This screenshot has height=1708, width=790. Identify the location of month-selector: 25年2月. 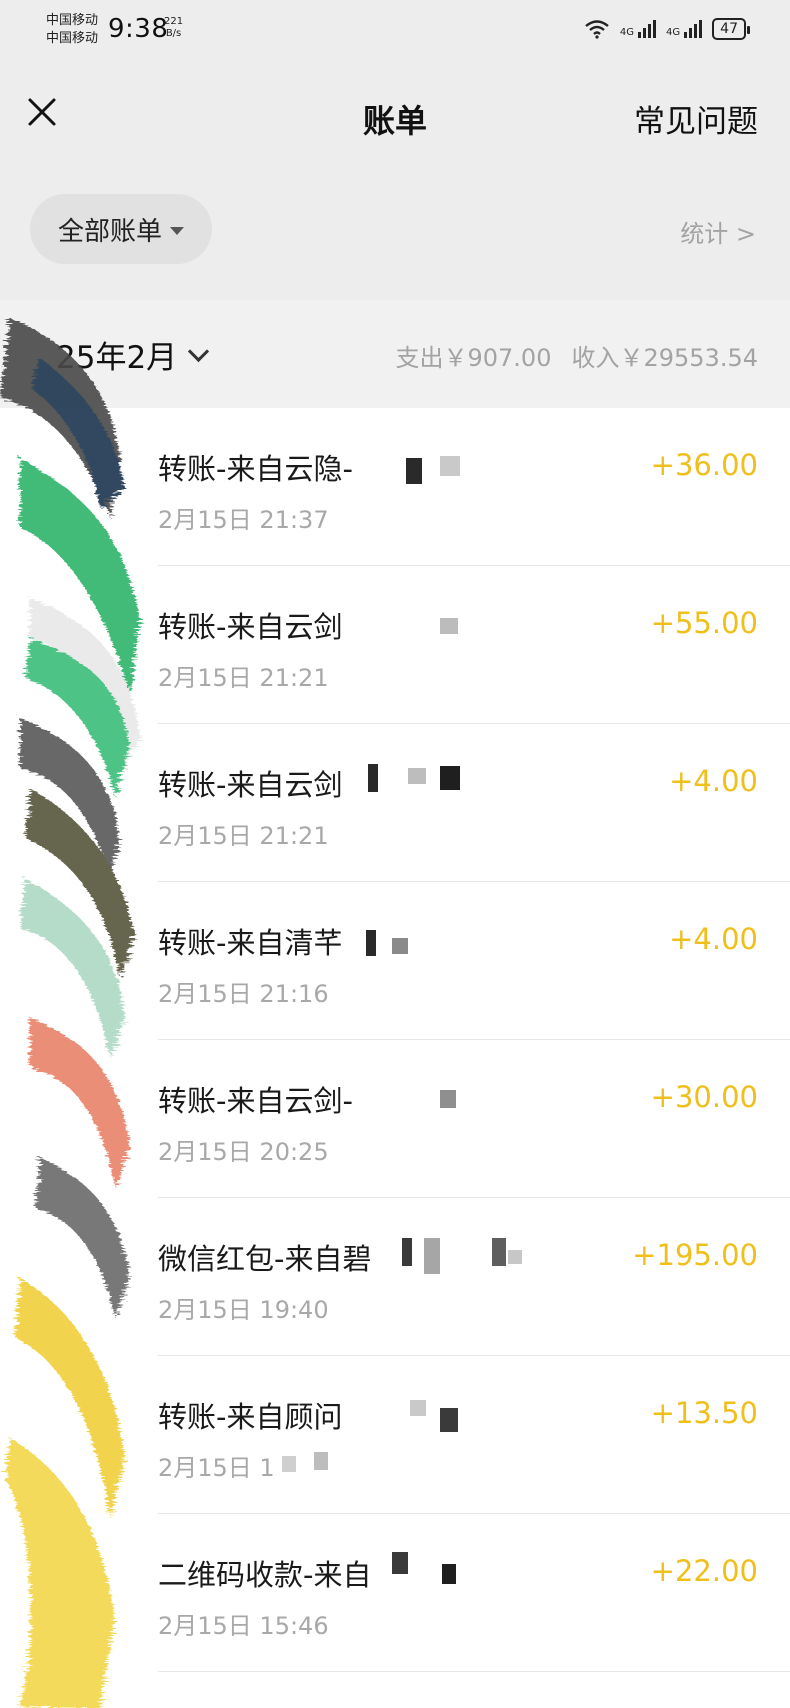
(133, 354).